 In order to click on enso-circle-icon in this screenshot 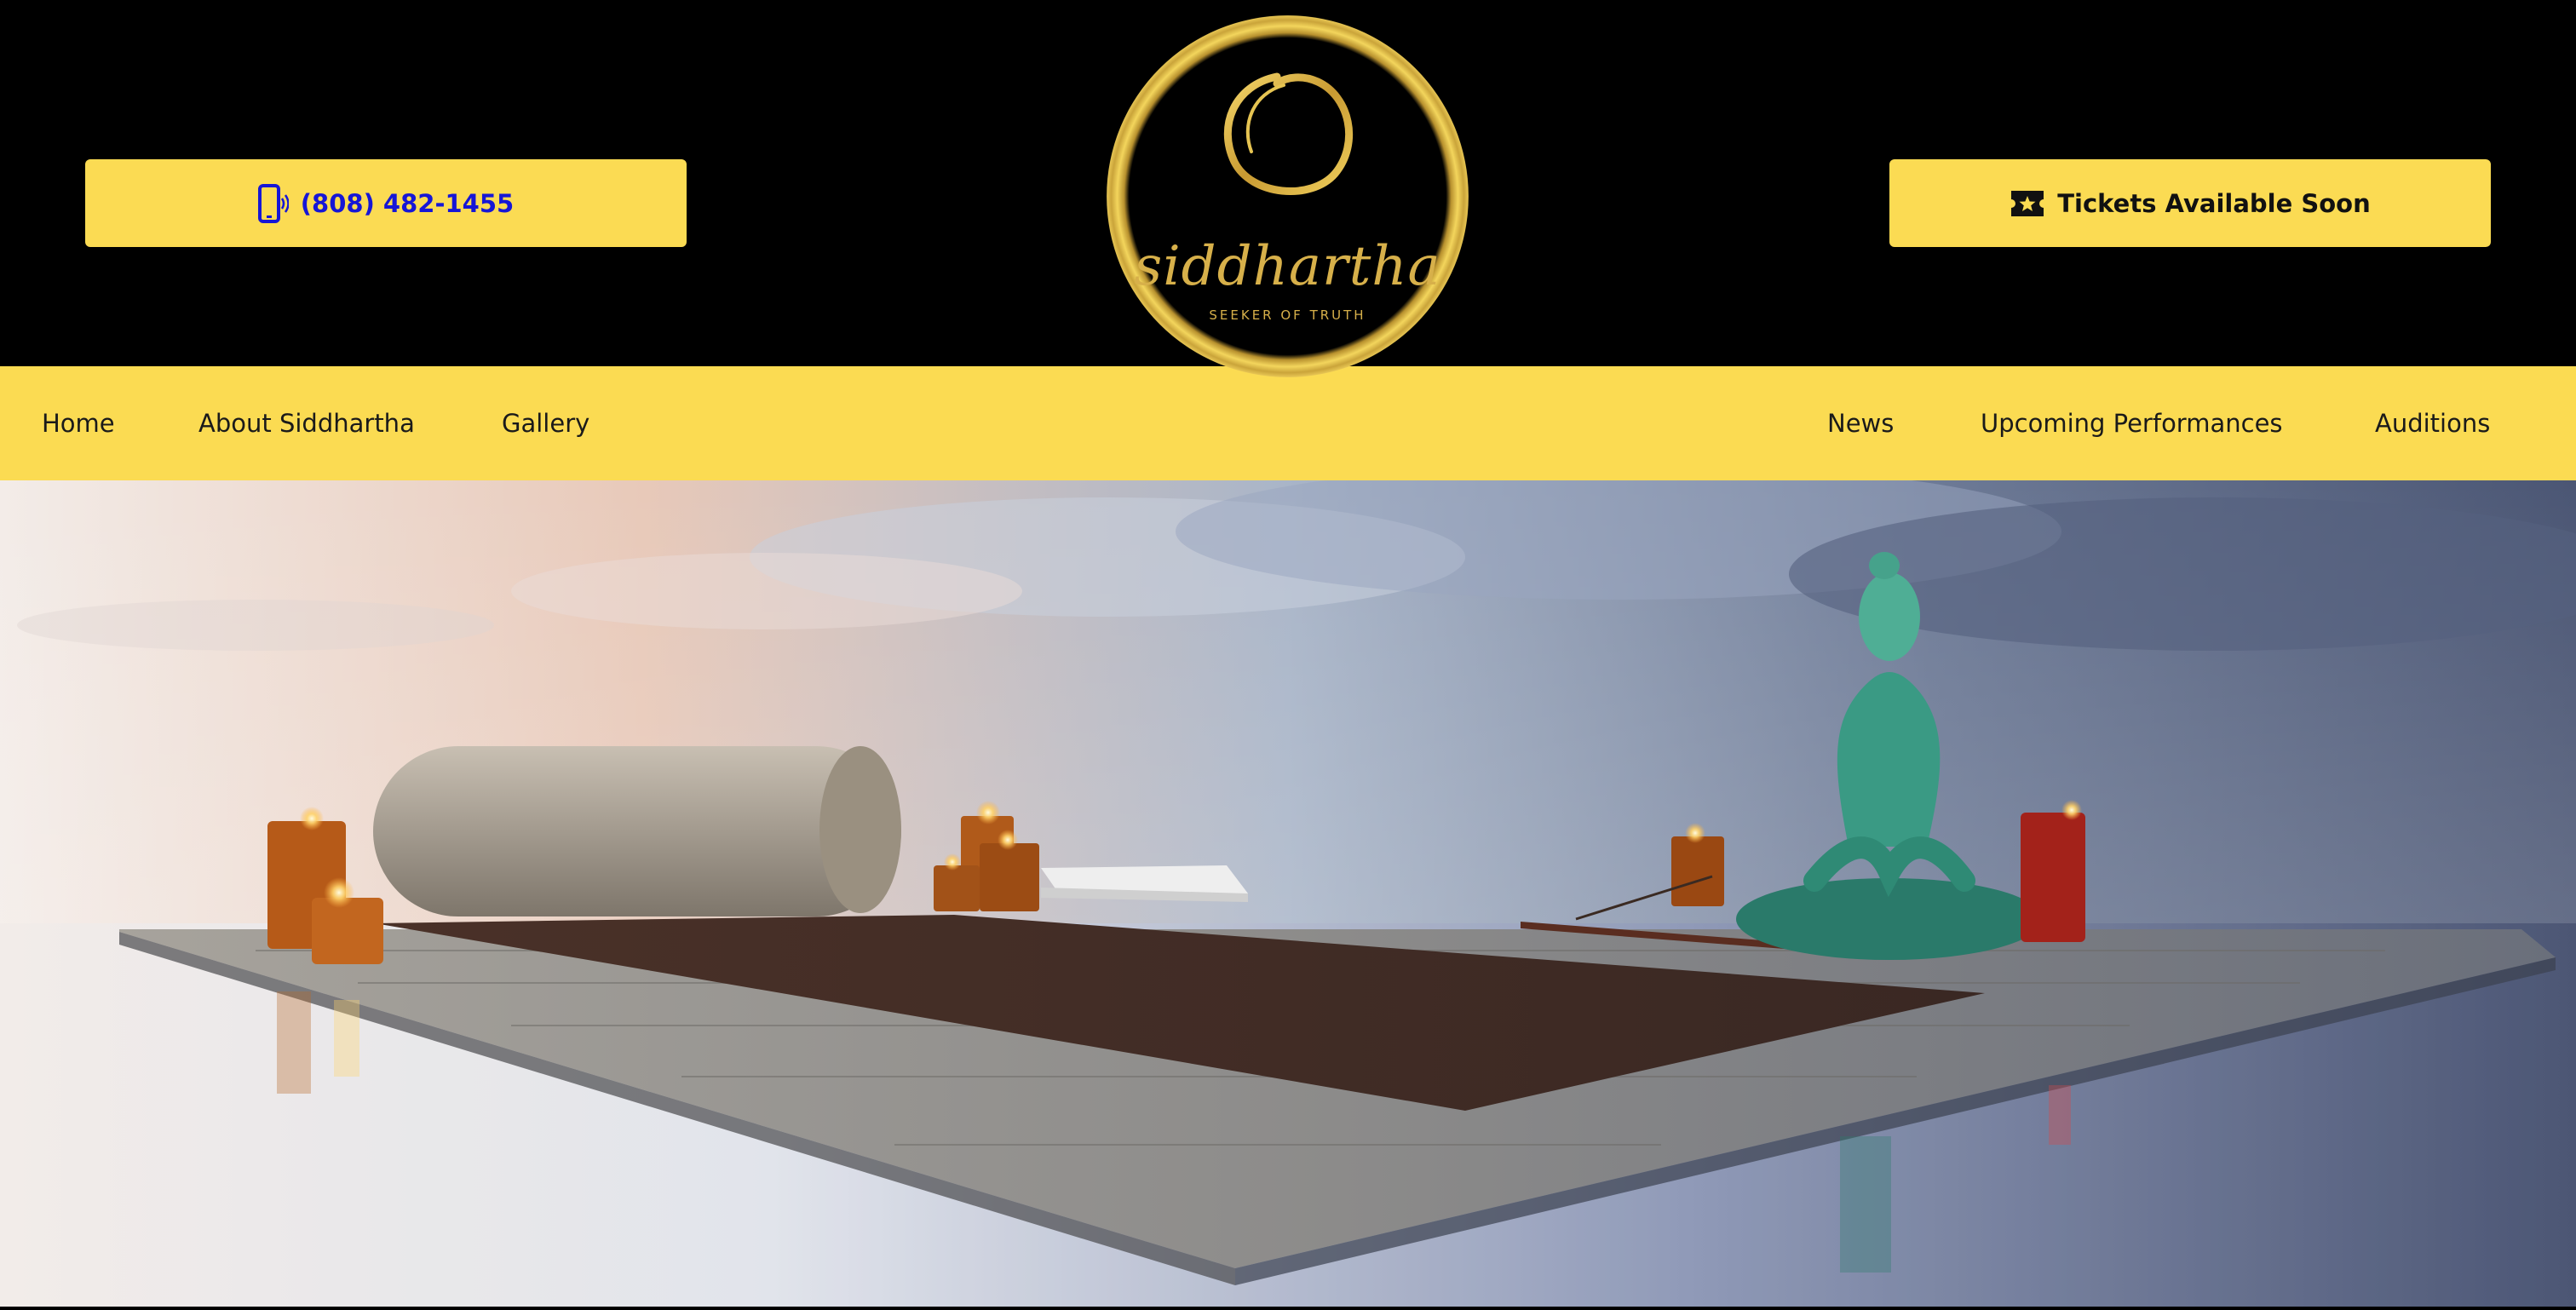, I will do `click(1288, 133)`.